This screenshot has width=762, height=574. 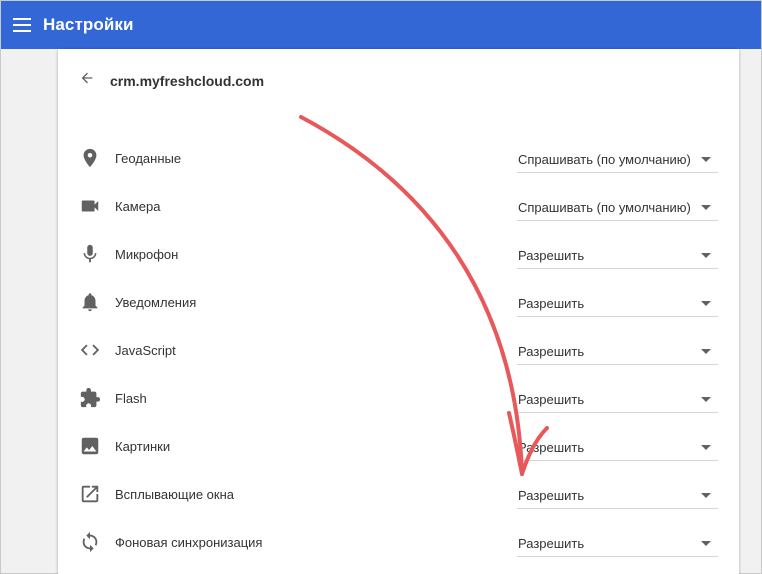 What do you see at coordinates (398, 542) in the screenshot?
I see `permission-row-background-sync: Фоновая синхронизация Разрешить` at bounding box center [398, 542].